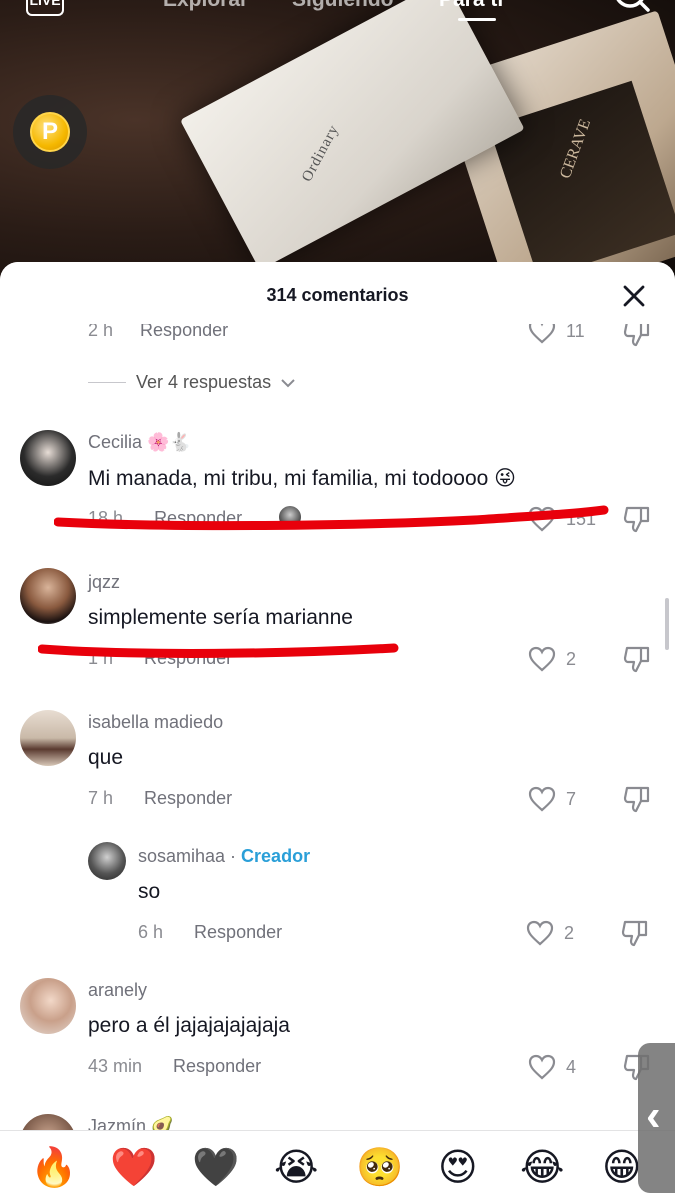  Describe the element at coordinates (622, 1167) in the screenshot. I see `emoji-grin-button: 😁` at that location.